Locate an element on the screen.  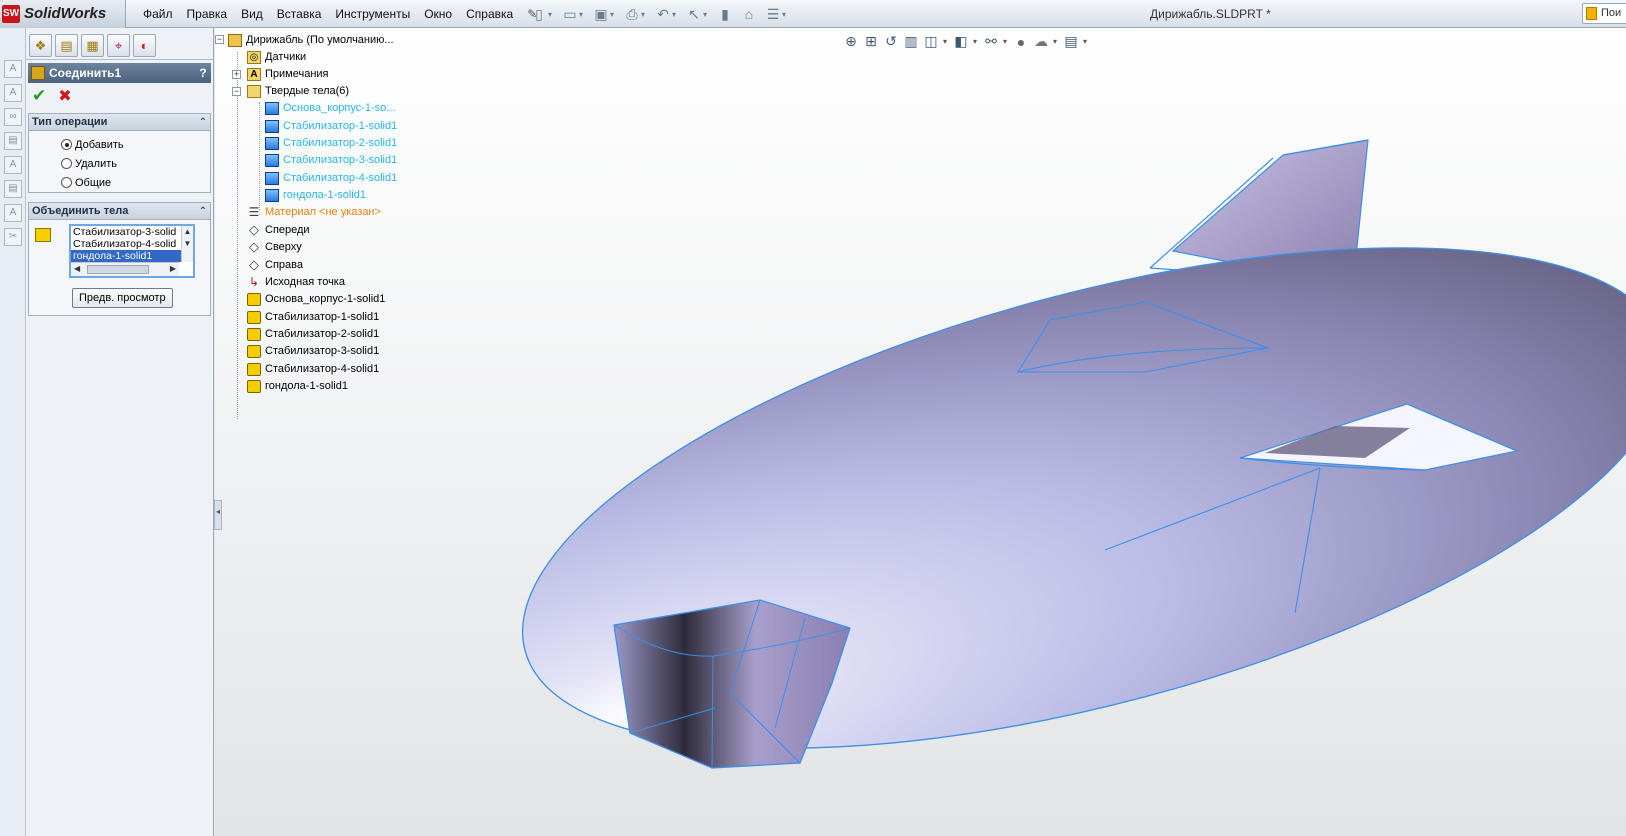
tree-item-feature: Стабилизатор-4-solid1 is located at coordinates (313, 369).